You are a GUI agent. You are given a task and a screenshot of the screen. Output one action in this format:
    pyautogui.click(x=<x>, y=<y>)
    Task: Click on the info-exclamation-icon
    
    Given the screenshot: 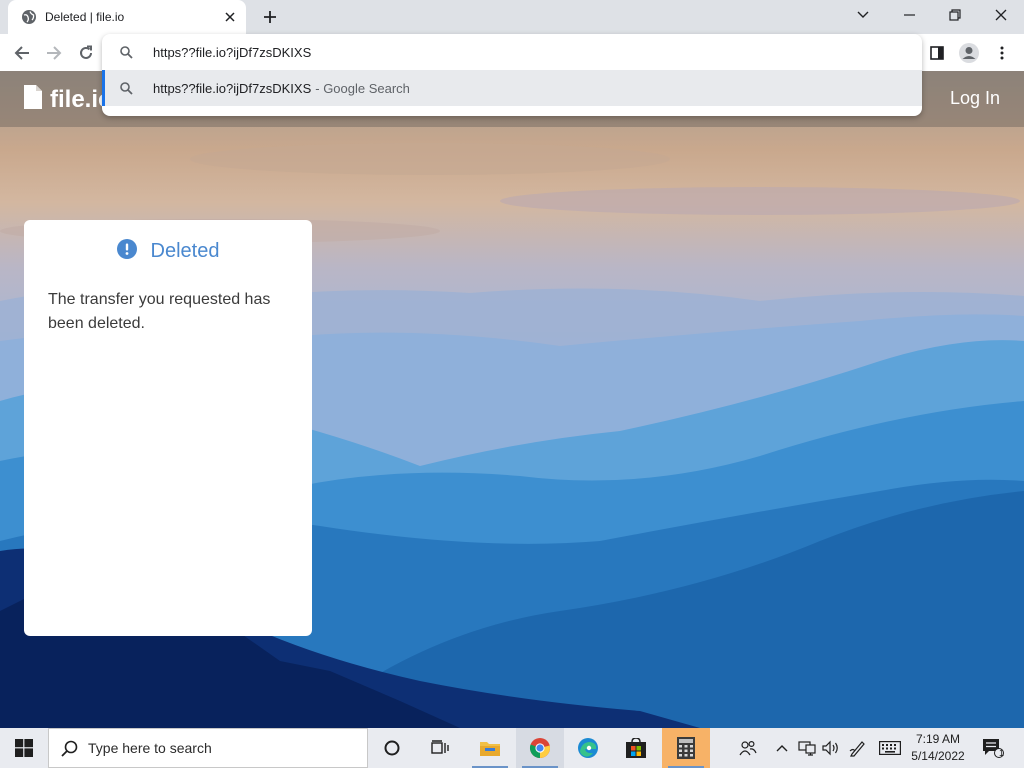 What is the action you would take?
    pyautogui.click(x=126, y=251)
    